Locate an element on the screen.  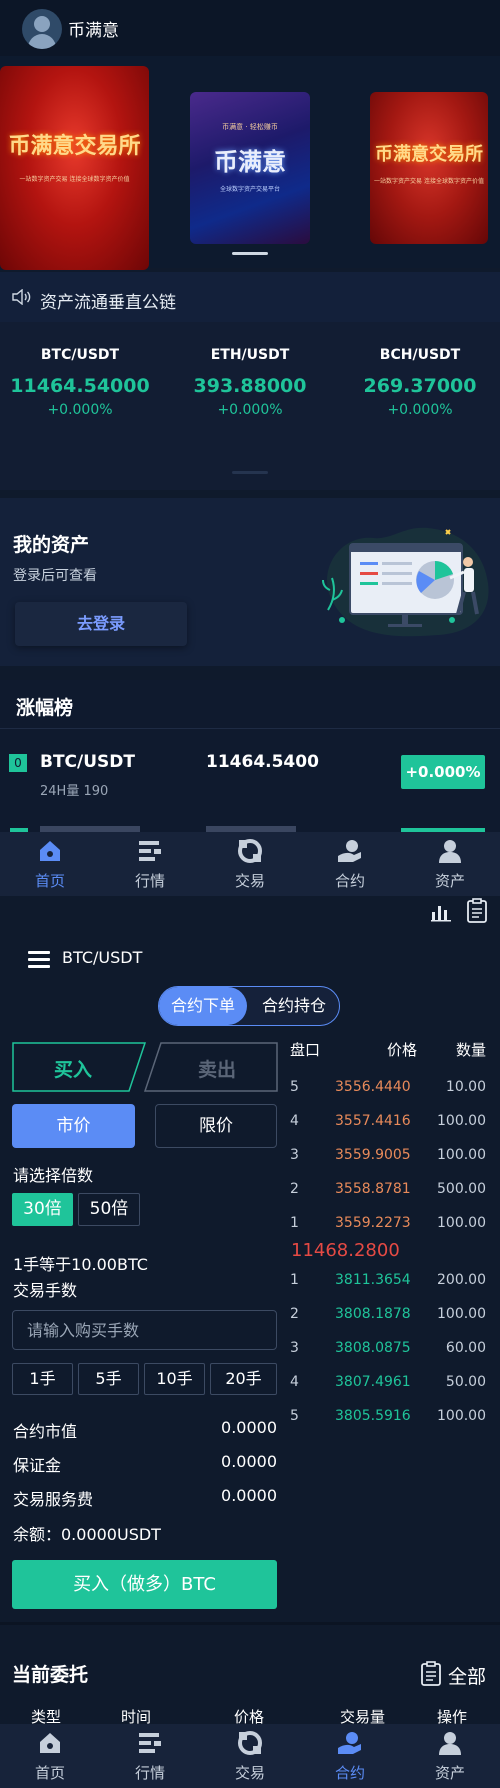
menu-icon is located at coordinates (39, 960).